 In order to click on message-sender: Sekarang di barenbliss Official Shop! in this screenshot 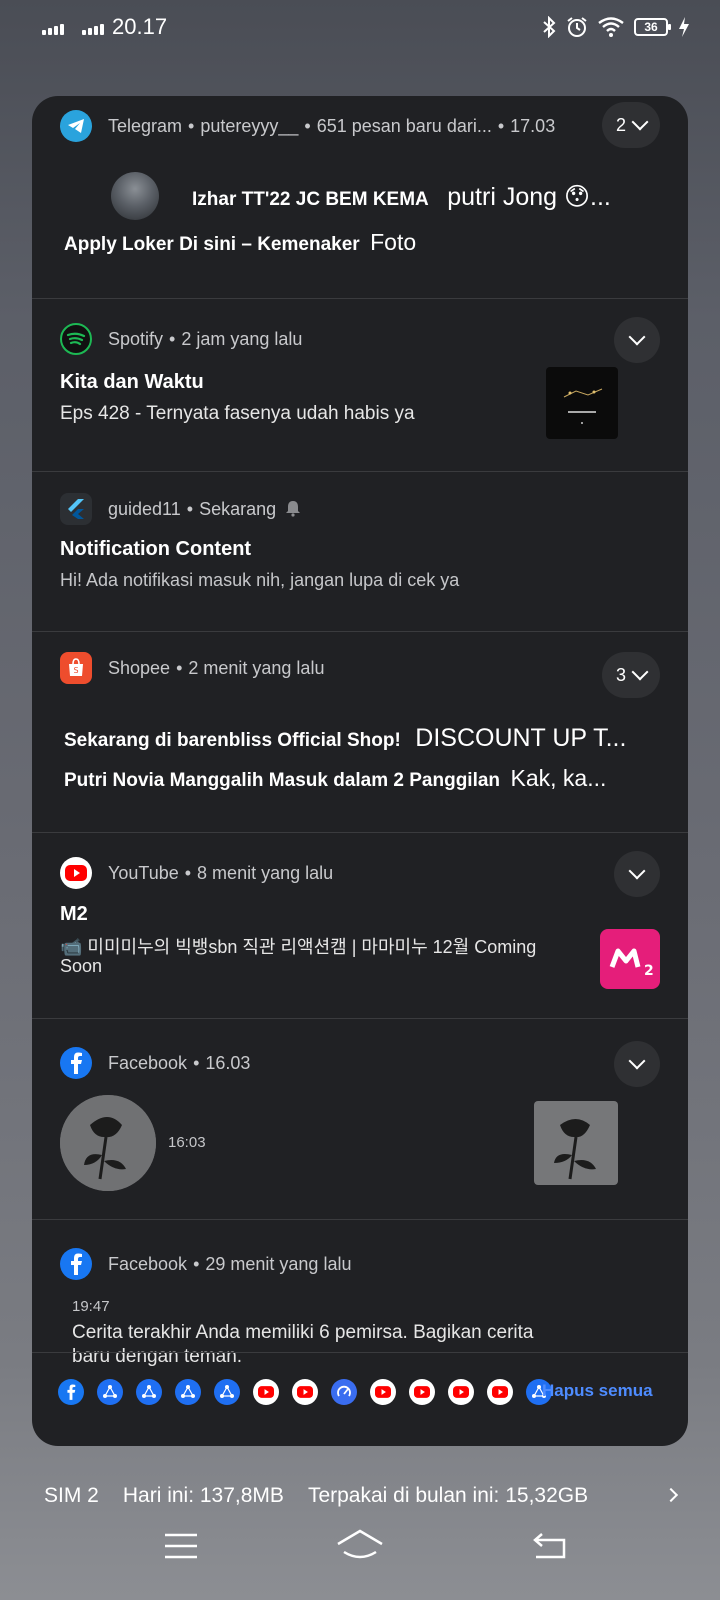, I will do `click(232, 740)`.